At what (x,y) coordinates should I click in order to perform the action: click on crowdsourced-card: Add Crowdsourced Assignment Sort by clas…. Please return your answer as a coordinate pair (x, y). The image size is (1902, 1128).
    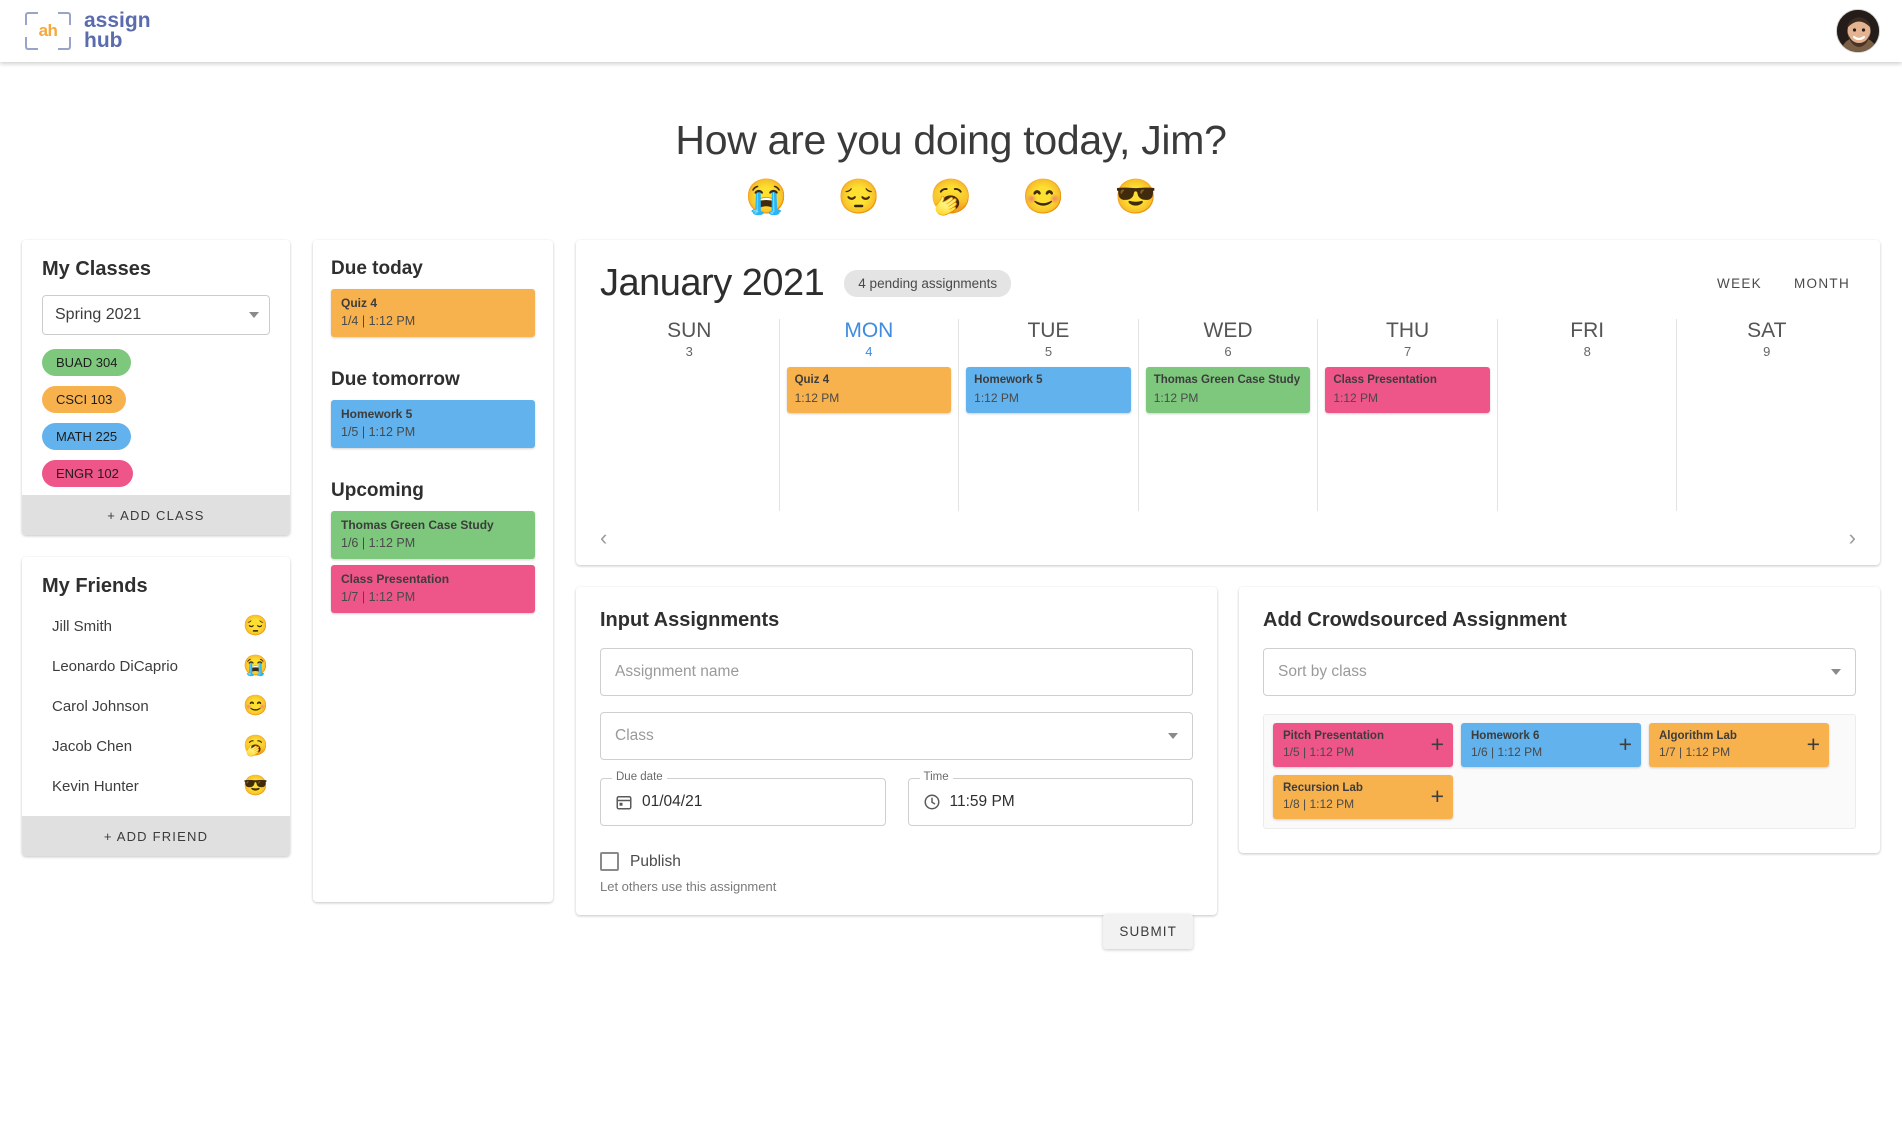
    Looking at the image, I should click on (1559, 720).